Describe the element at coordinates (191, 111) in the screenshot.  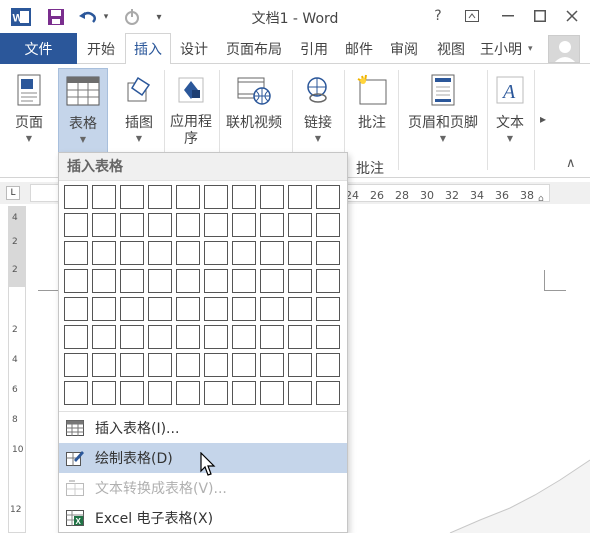
I see `apps-button: 应用程序` at that location.